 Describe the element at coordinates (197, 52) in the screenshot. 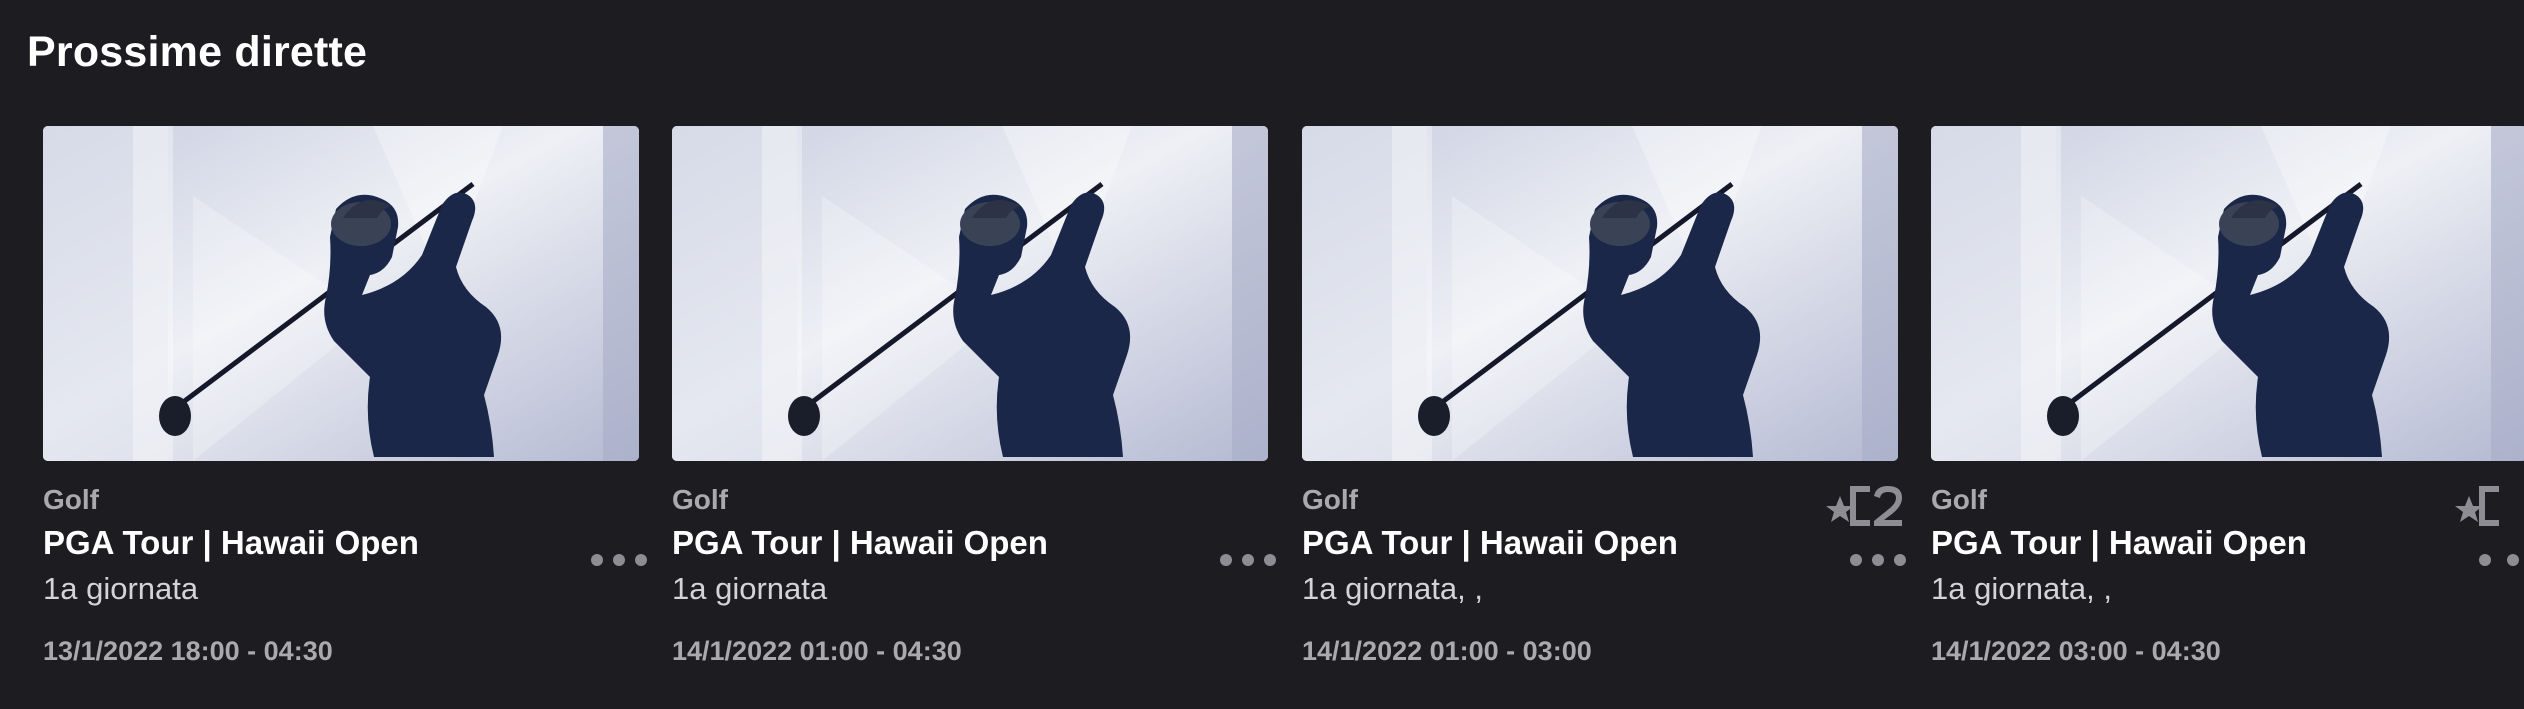

I see `section-title: Prossime dirette` at that location.